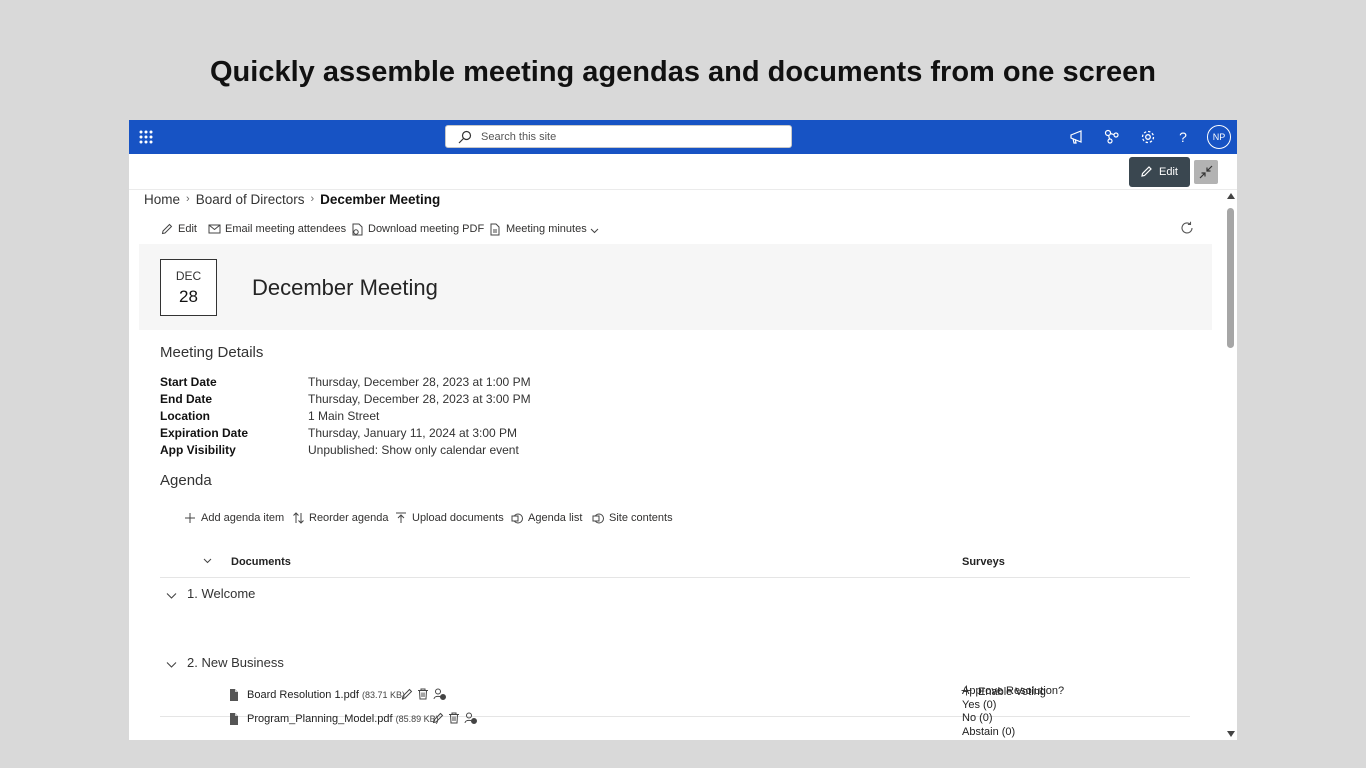 The image size is (1366, 768). I want to click on detail-value: Unpublished: Show only calendar event, so click(413, 450).